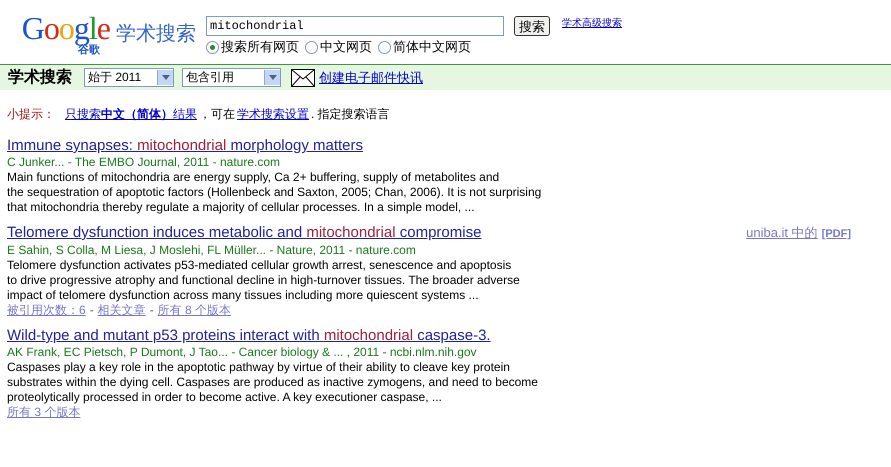 The width and height of the screenshot is (891, 467). Describe the element at coordinates (274, 192) in the screenshot. I see `result-snippet: the sequestration of apoptotic factors (Hollenbeck and Saxton, 2005; Chan, 2006). It is not surprising` at that location.